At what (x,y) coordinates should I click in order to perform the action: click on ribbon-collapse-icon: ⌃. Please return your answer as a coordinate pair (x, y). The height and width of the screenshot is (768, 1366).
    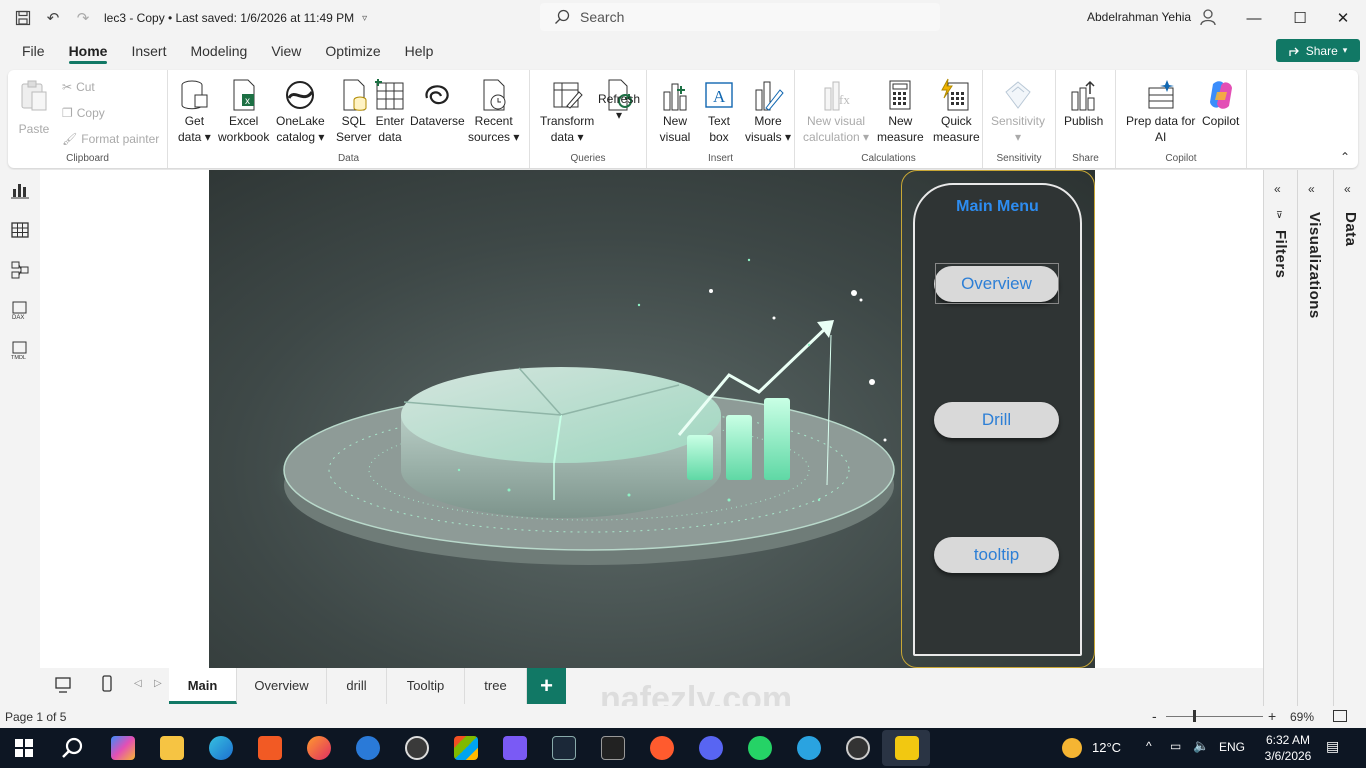
    Looking at the image, I should click on (1345, 157).